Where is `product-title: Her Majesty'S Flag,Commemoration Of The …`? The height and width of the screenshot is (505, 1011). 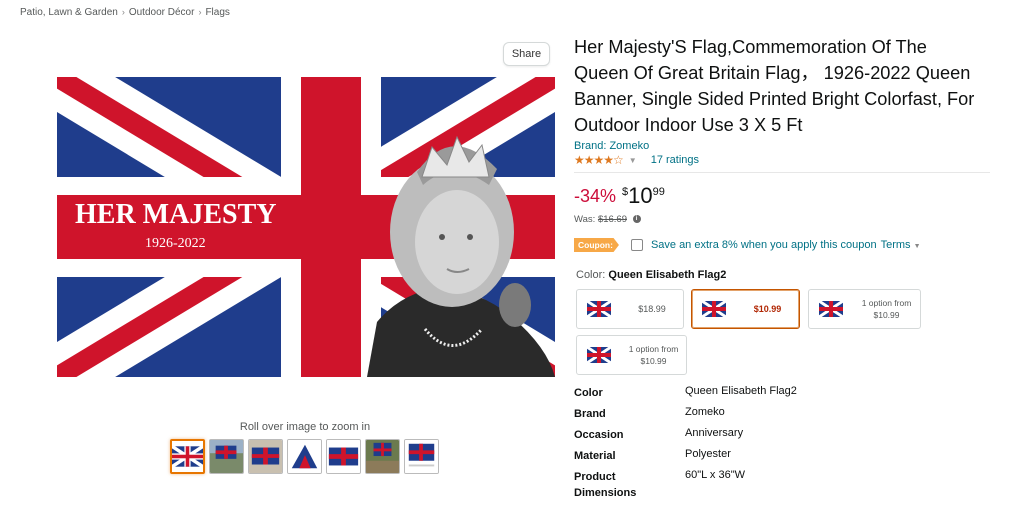
product-title: Her Majesty'S Flag,Commemoration Of The … is located at coordinates (774, 86).